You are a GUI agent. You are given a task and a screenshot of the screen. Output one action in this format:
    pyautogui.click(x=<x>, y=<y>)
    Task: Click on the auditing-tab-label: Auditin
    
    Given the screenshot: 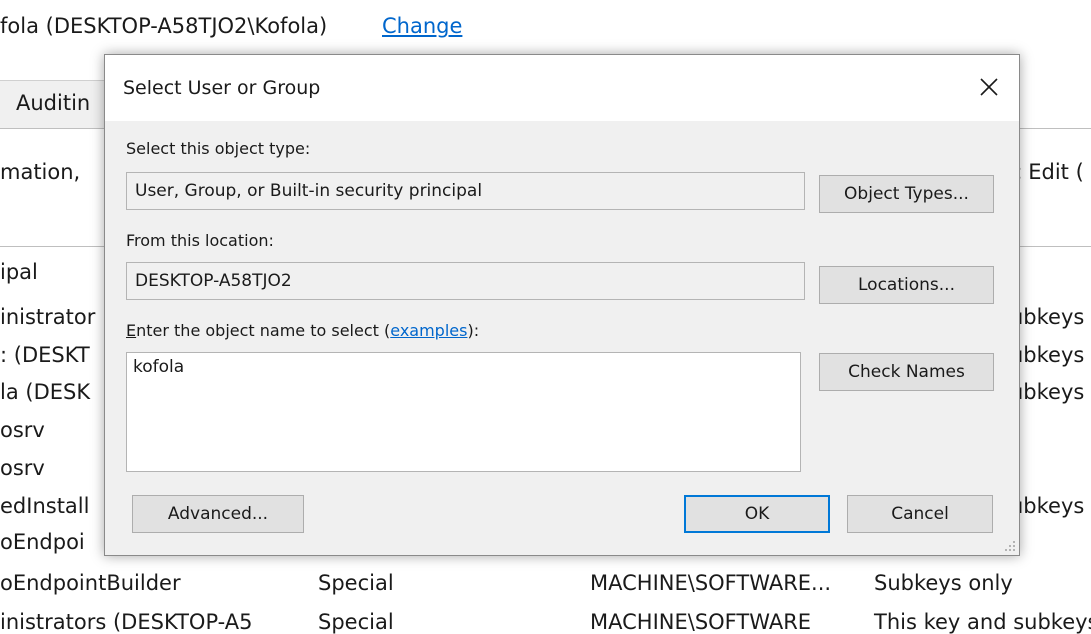 What is the action you would take?
    pyautogui.click(x=53, y=103)
    